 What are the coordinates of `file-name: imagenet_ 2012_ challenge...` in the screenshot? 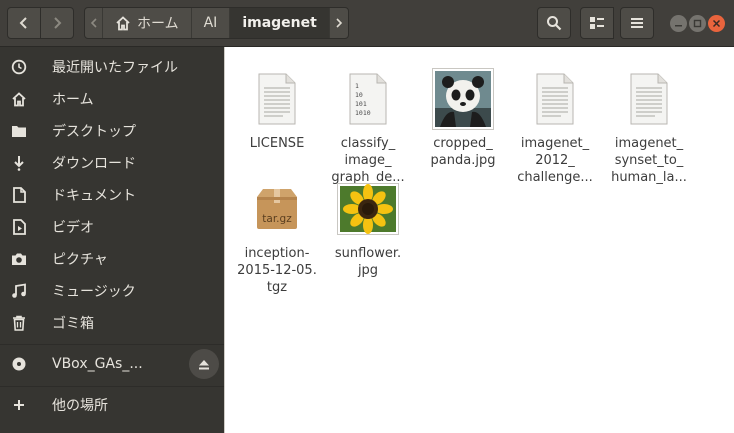 It's located at (555, 160).